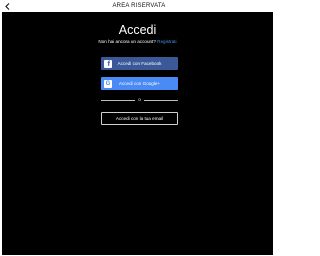 This screenshot has width=320, height=256. I want to click on google-login-label: Accedi con Google+, so click(139, 83).